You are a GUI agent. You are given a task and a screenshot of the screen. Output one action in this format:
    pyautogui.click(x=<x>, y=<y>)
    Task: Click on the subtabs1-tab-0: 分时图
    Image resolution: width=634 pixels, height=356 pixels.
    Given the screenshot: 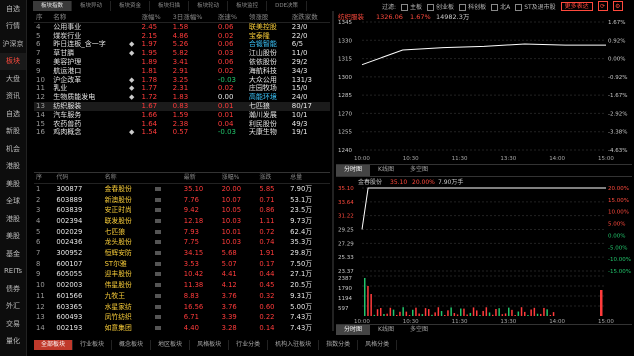 What is the action you would take?
    pyautogui.click(x=353, y=170)
    